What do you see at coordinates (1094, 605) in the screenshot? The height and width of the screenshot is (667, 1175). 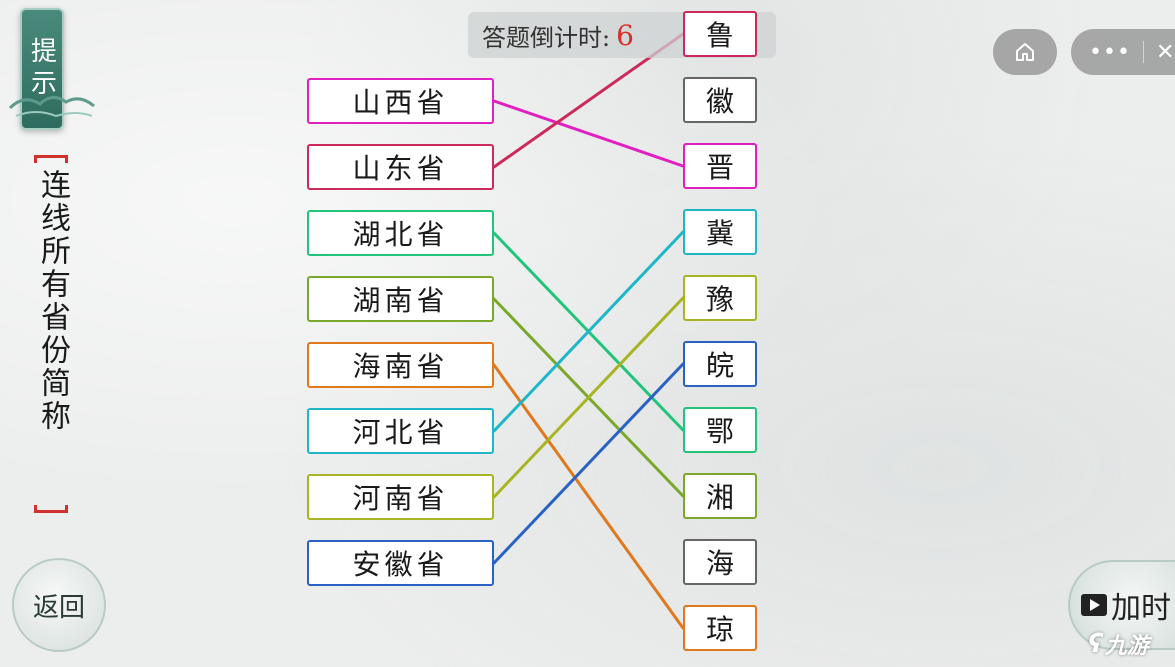 I see `video-icon` at bounding box center [1094, 605].